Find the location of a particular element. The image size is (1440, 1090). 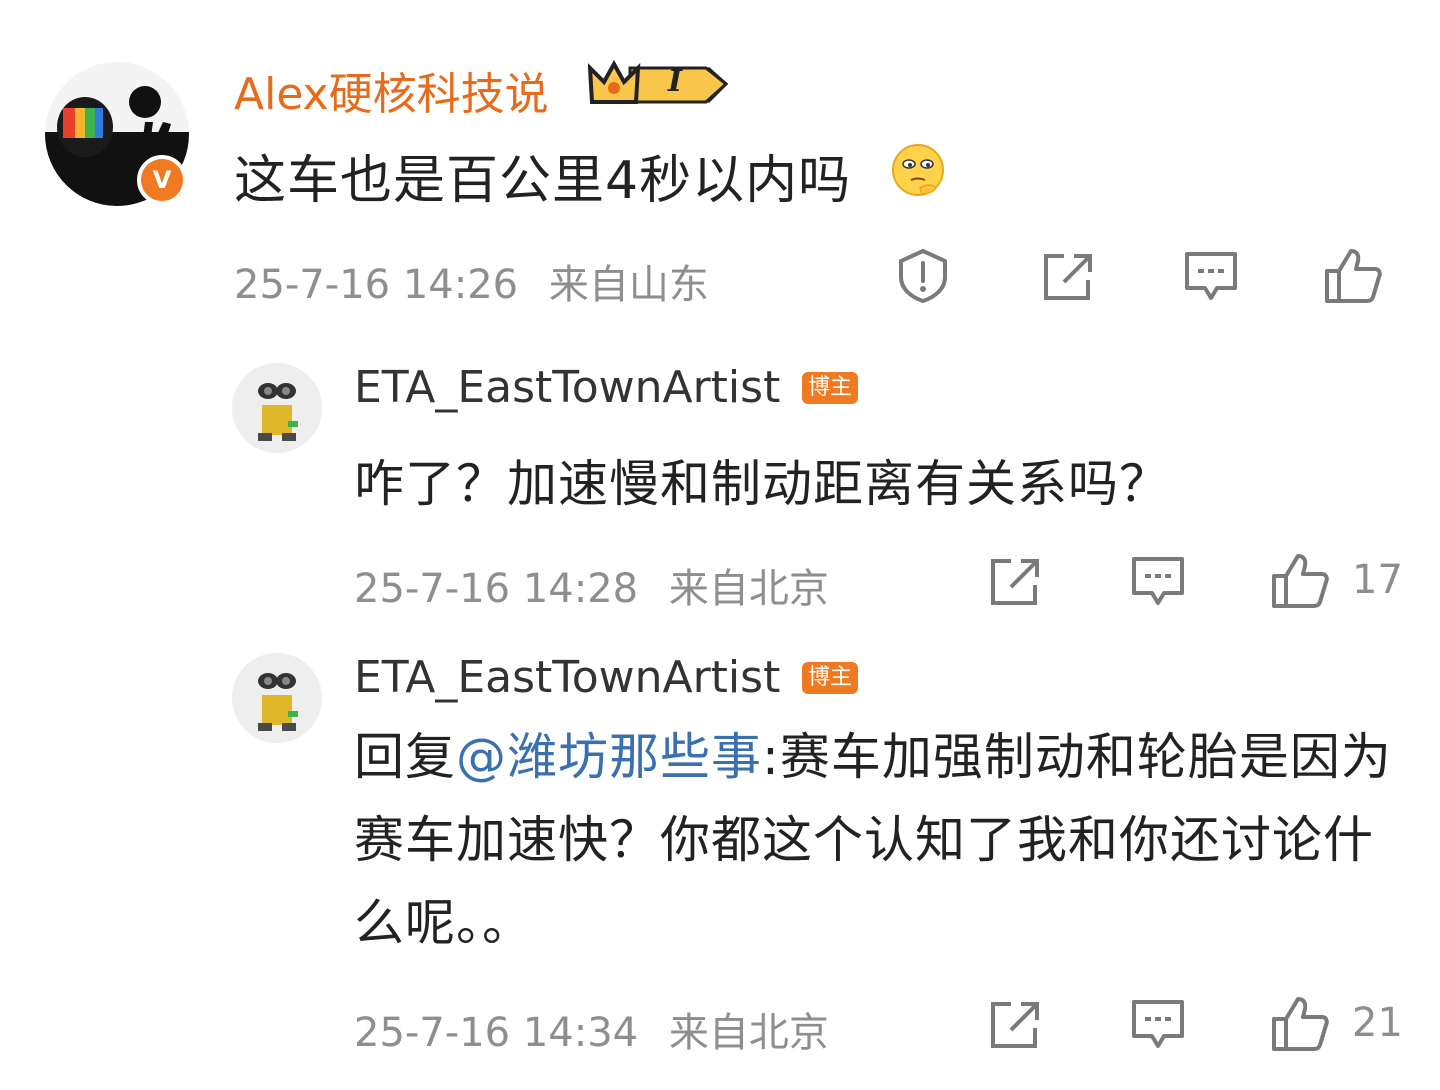

location: 来自山东 is located at coordinates (628, 285).